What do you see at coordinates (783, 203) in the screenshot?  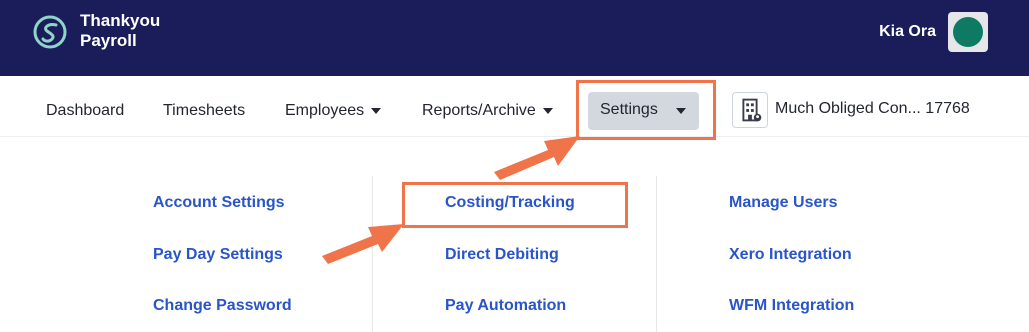 I see `menu-manage-users: Manage Users` at bounding box center [783, 203].